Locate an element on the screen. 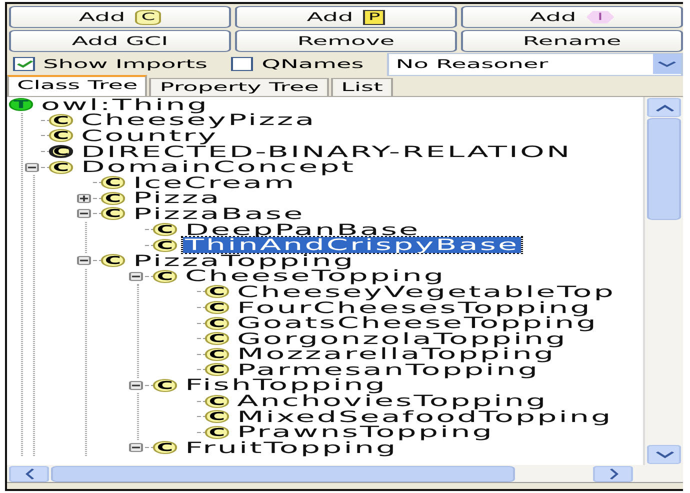 The width and height of the screenshot is (690, 493). tree-item: ThinAndCrispyBase is located at coordinates (352, 245).